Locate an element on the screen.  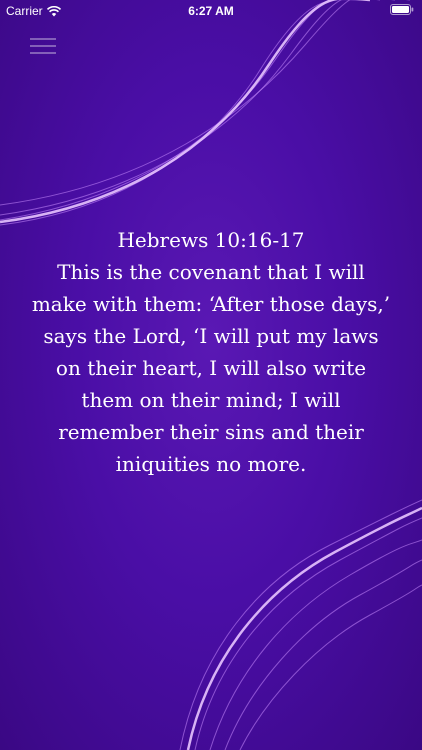
status-time: 6:27 AM is located at coordinates (211, 11).